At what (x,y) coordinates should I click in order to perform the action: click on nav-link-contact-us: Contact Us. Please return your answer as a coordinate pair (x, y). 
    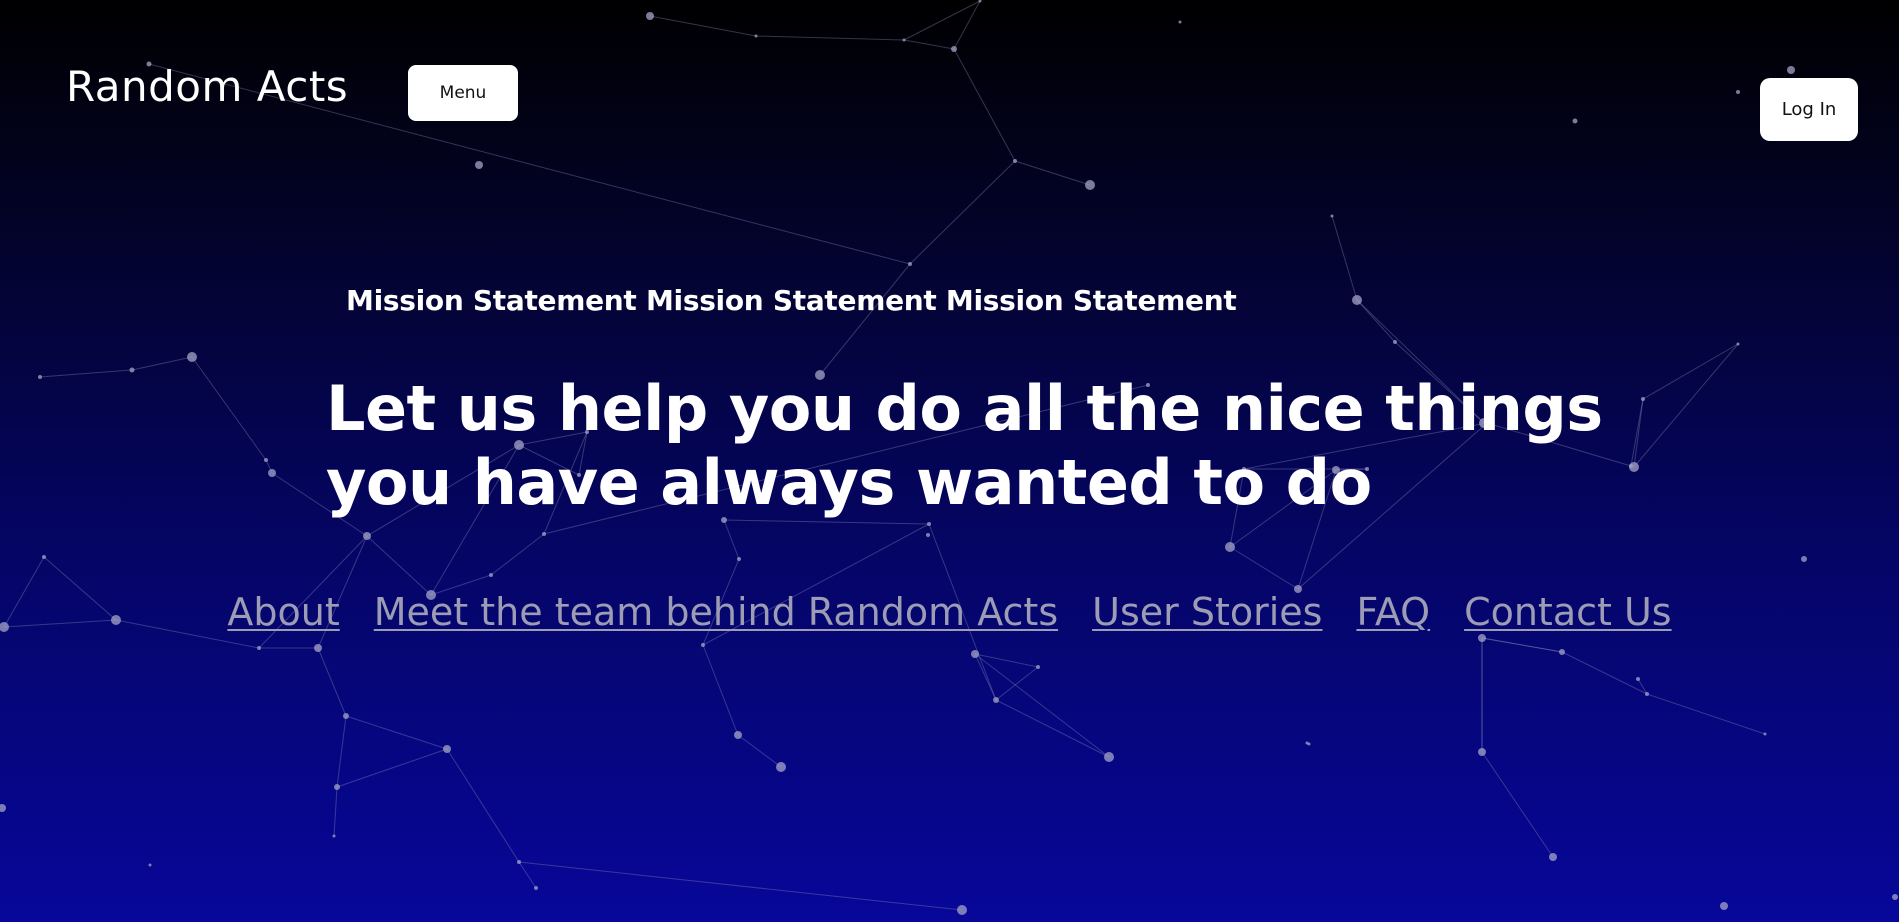
    Looking at the image, I should click on (1568, 612).